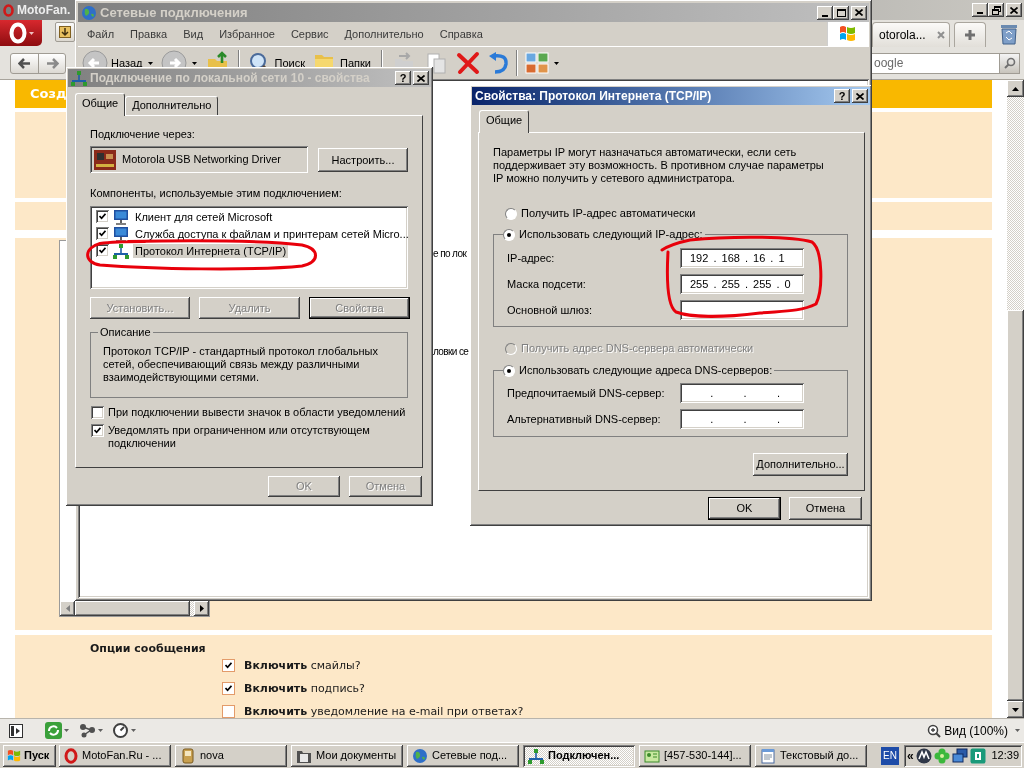 The width and height of the screenshot is (1024, 768). I want to click on globe-icon, so click(420, 755).